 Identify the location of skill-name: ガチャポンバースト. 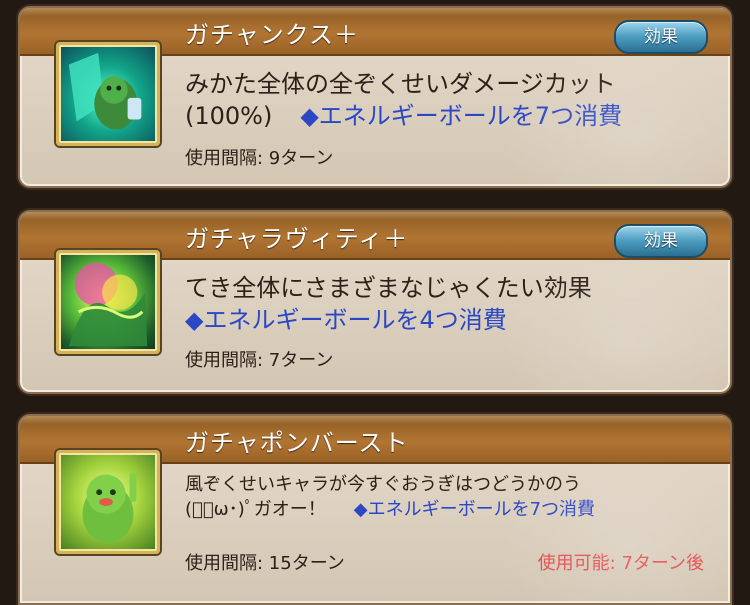
(297, 443).